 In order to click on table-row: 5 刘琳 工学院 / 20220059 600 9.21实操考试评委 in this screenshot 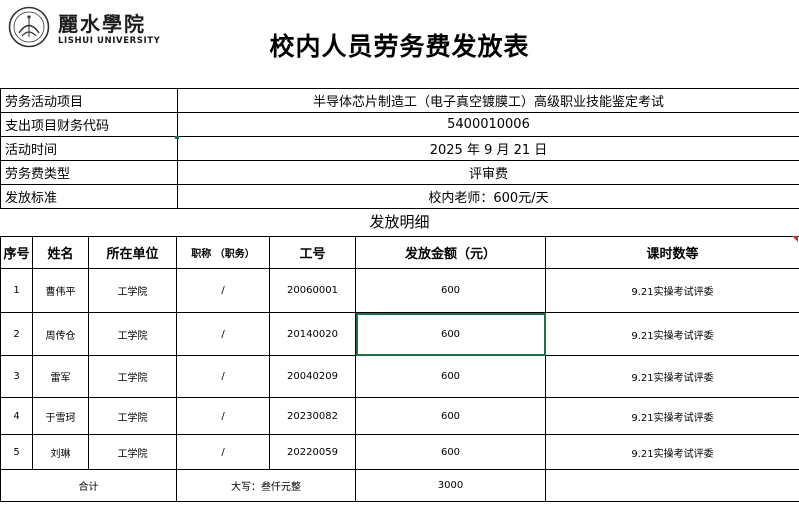, I will do `click(399, 452)`.